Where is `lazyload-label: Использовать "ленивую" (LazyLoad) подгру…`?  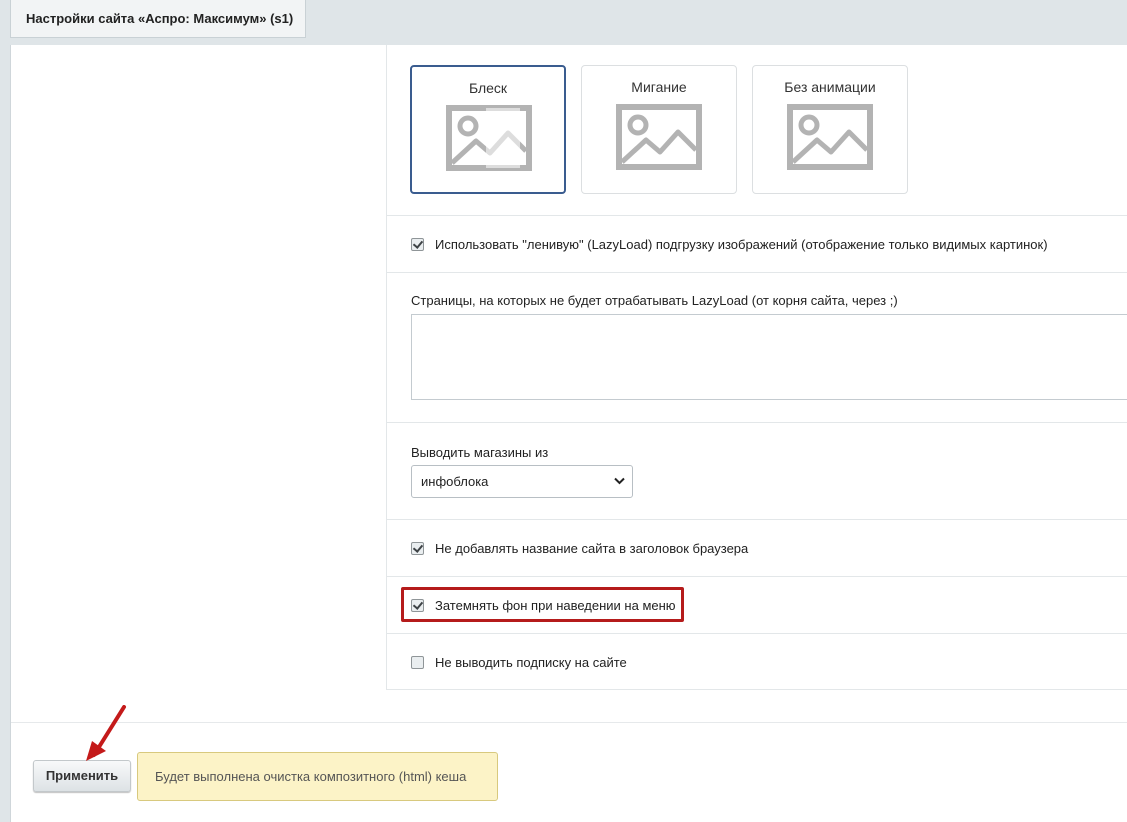 lazyload-label: Использовать "ленивую" (LazyLoad) подгру… is located at coordinates (741, 244).